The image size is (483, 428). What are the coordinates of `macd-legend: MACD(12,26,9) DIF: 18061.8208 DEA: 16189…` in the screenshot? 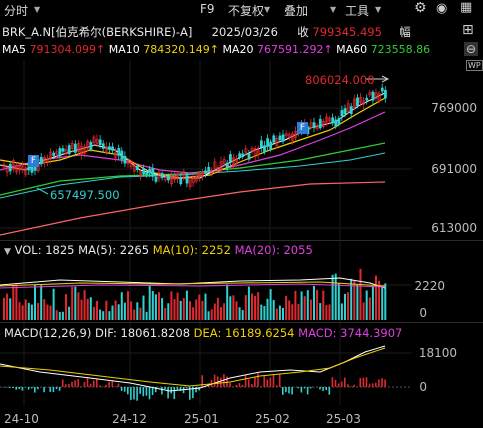 It's located at (203, 333).